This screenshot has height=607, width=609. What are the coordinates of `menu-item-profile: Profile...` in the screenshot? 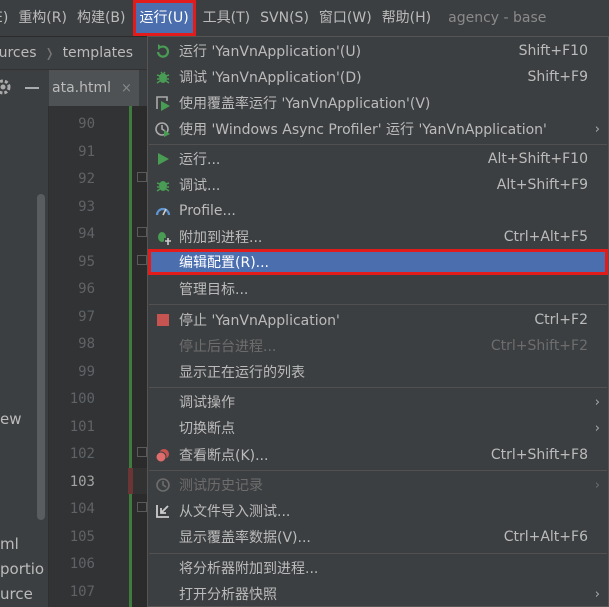 It's located at (378, 211).